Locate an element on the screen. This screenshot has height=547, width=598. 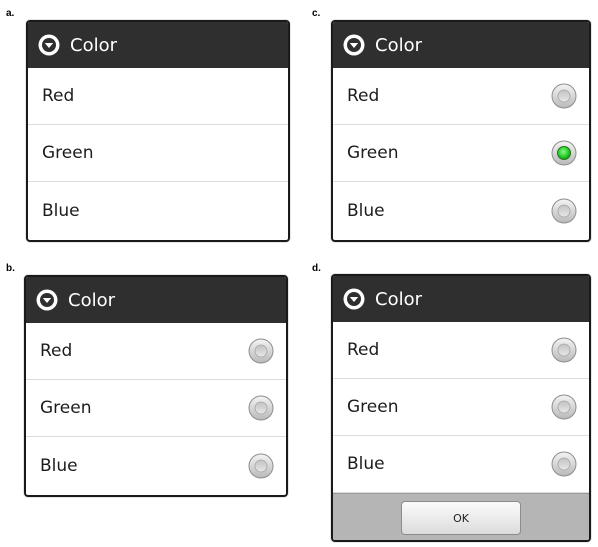
radio-button-checked-icon is located at coordinates (564, 153).